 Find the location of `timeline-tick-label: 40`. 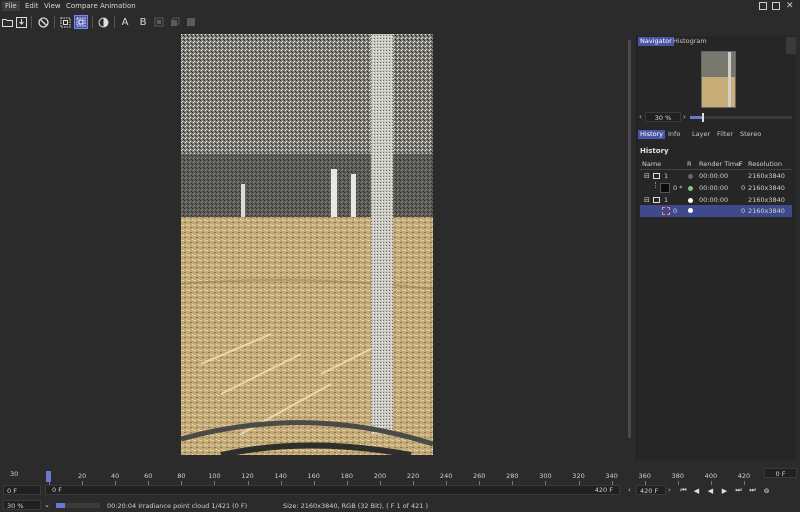

timeline-tick-label: 40 is located at coordinates (115, 476).